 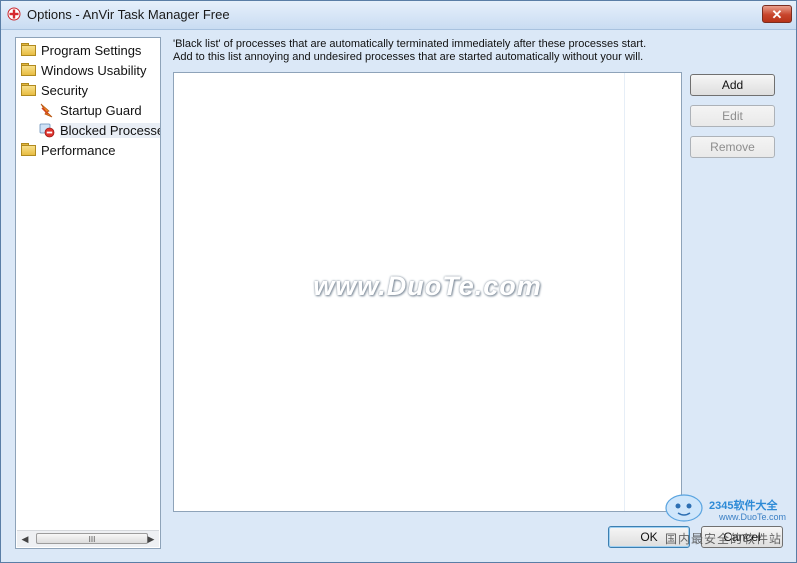 I want to click on corner-site-text: www.DuoTe.com, so click(x=753, y=517).